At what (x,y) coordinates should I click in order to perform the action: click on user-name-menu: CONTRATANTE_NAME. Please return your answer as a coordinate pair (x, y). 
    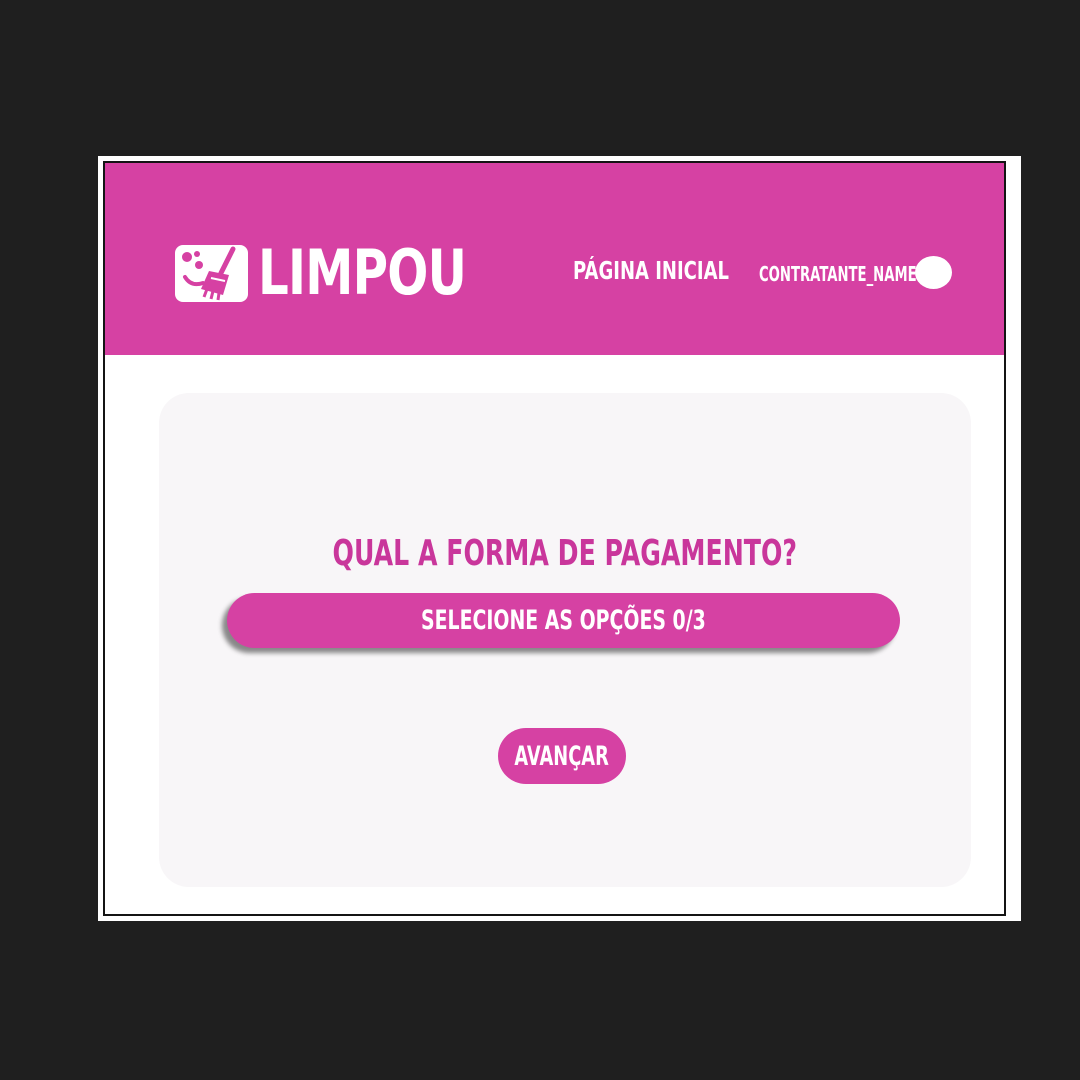
    Looking at the image, I should click on (838, 274).